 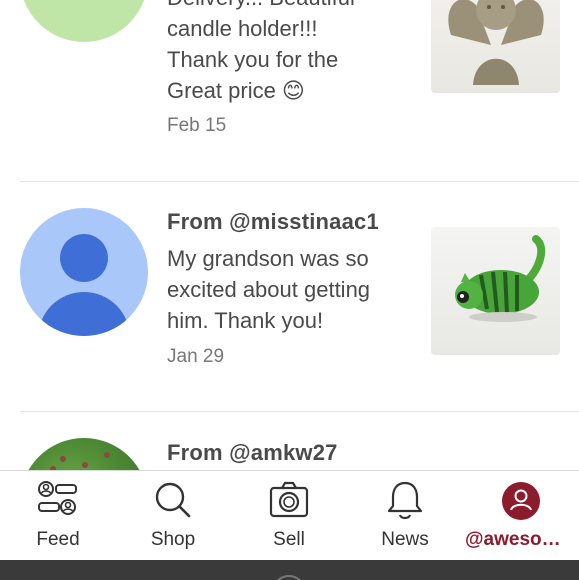 I want to click on review-from: From @misstinaac1, so click(x=273, y=222).